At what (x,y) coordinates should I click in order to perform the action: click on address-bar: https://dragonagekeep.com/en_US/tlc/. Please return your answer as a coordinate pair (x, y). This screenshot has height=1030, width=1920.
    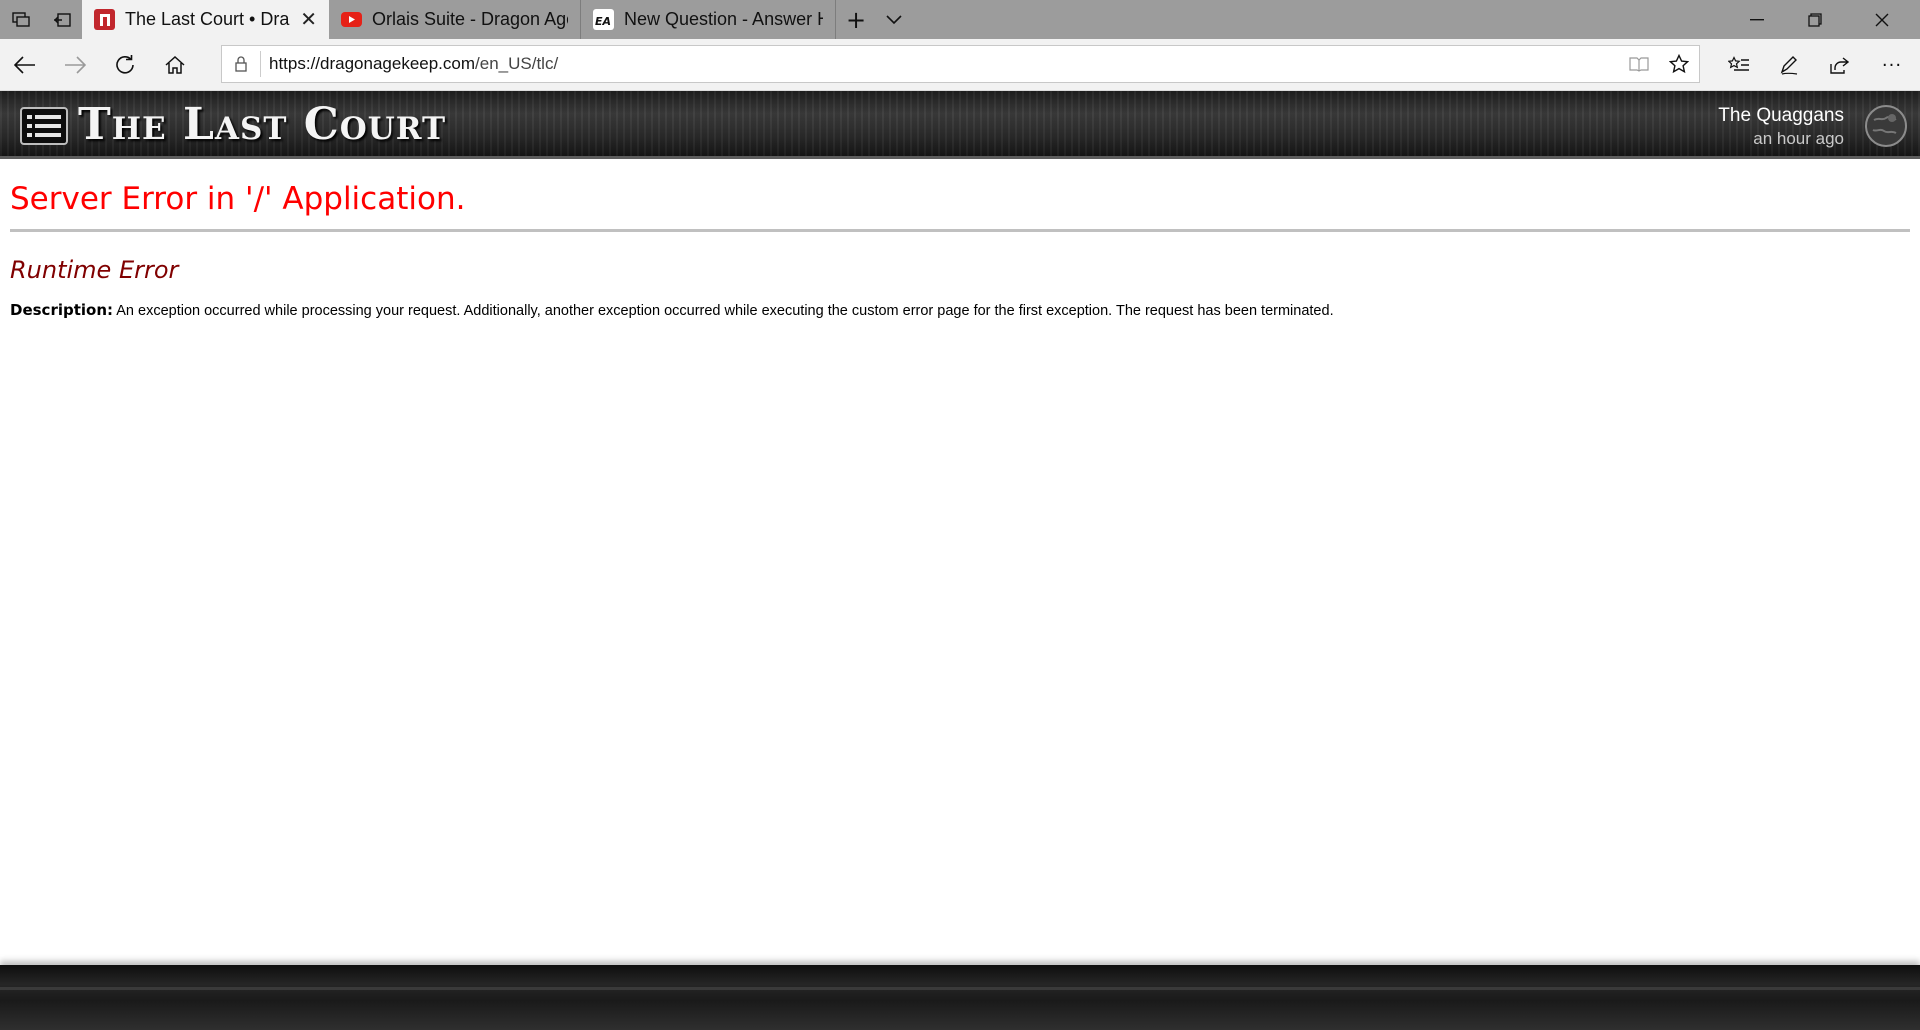
    Looking at the image, I should click on (960, 64).